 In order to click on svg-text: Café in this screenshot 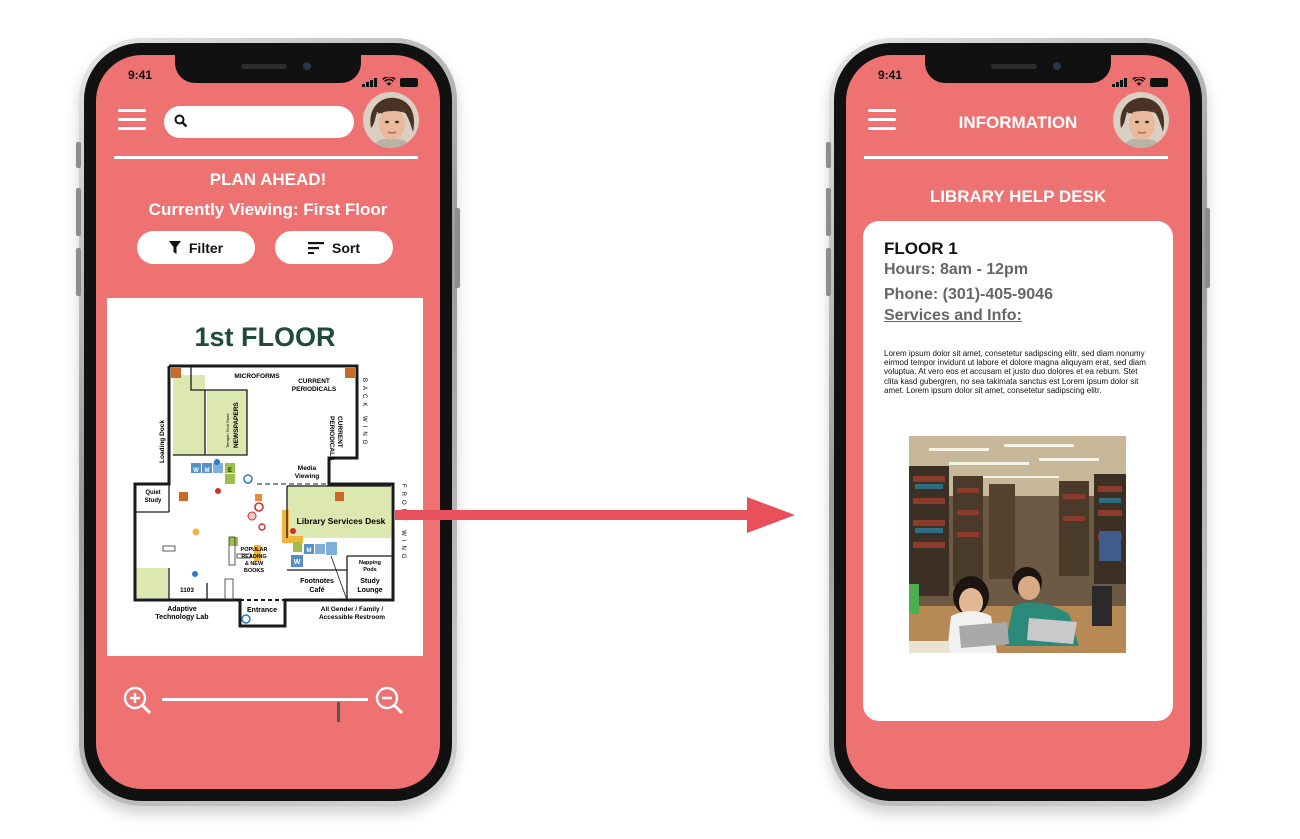, I will do `click(316, 590)`.